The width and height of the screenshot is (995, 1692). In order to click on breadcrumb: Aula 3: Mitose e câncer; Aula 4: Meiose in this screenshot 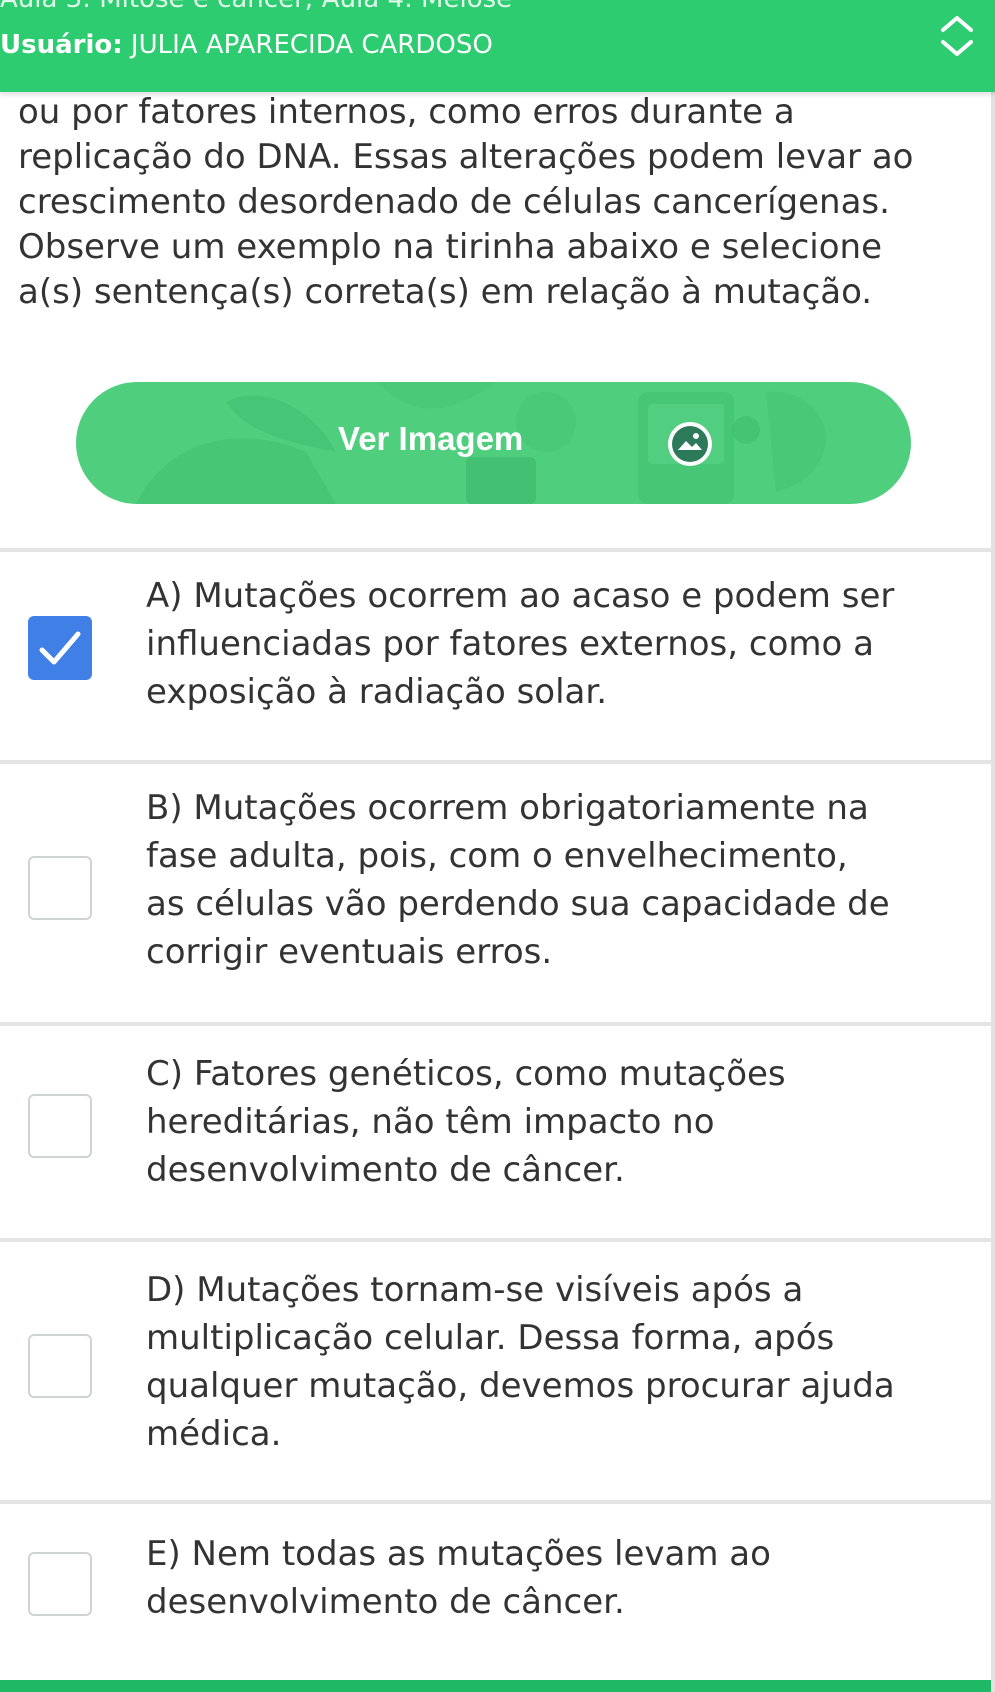, I will do `click(256, 7)`.